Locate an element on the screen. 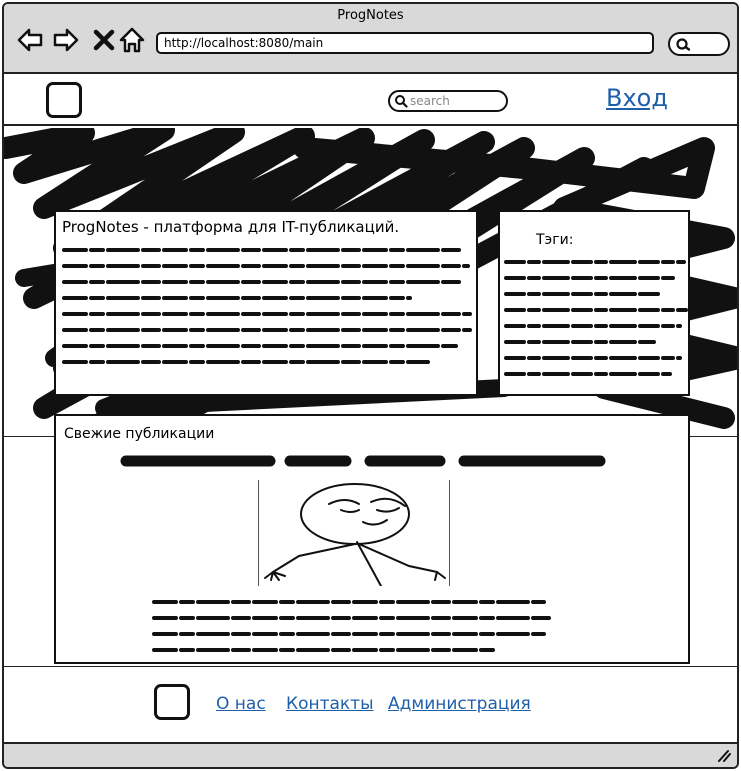 Image resolution: width=741 pixels, height=771 pixels. resize-grip-icon is located at coordinates (723, 755).